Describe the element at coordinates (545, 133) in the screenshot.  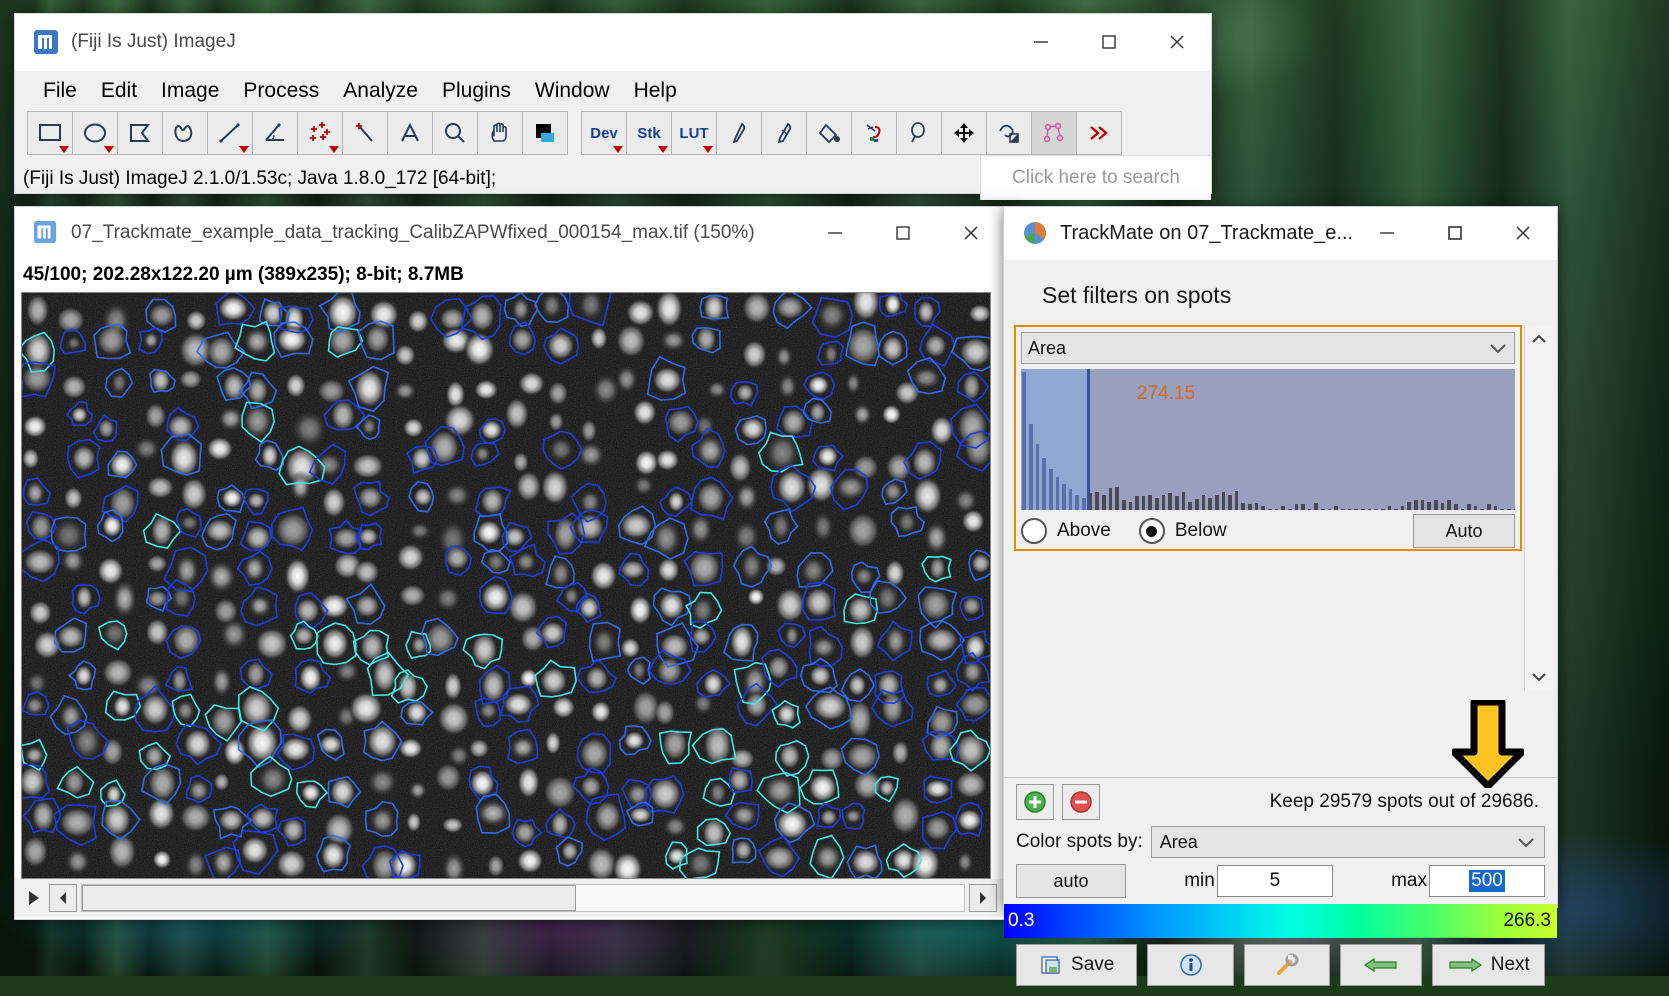
I see `color-picker-tool` at that location.